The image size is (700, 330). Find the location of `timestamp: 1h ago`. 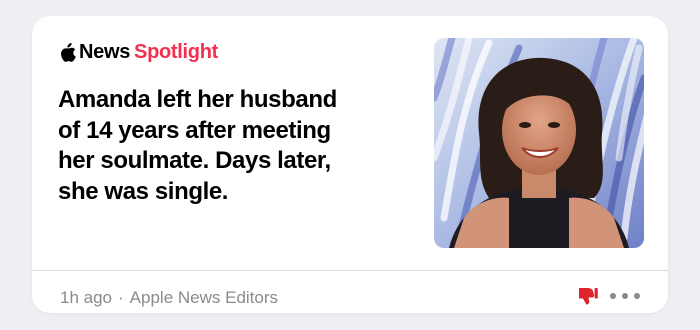

timestamp: 1h ago is located at coordinates (86, 297).